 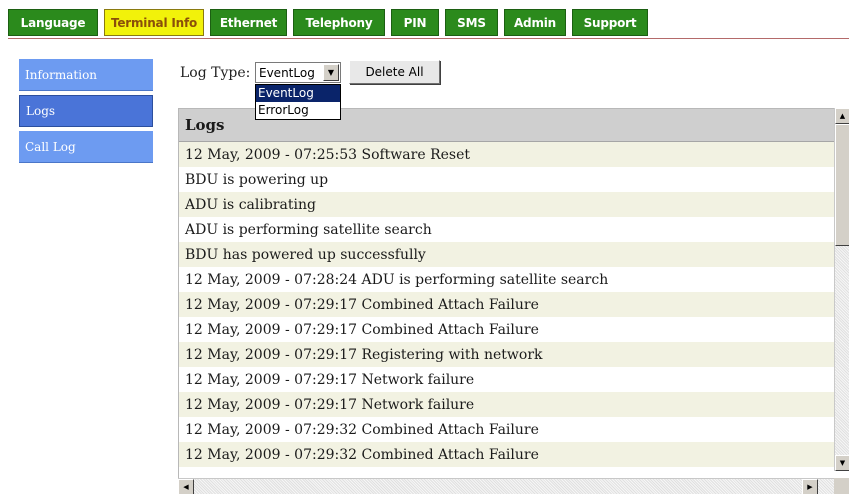 I want to click on arrow-left-icon: ◀, so click(x=186, y=486).